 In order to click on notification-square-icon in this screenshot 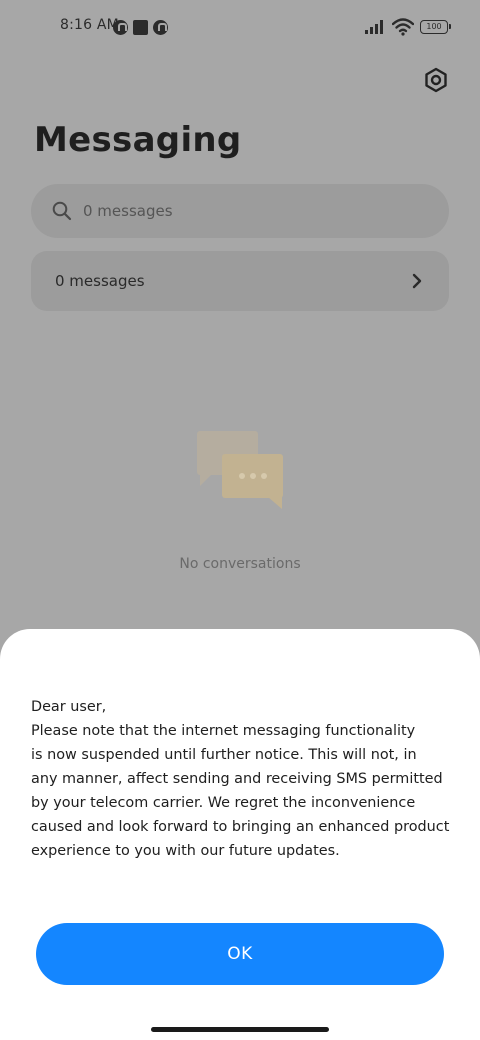, I will do `click(140, 27)`.